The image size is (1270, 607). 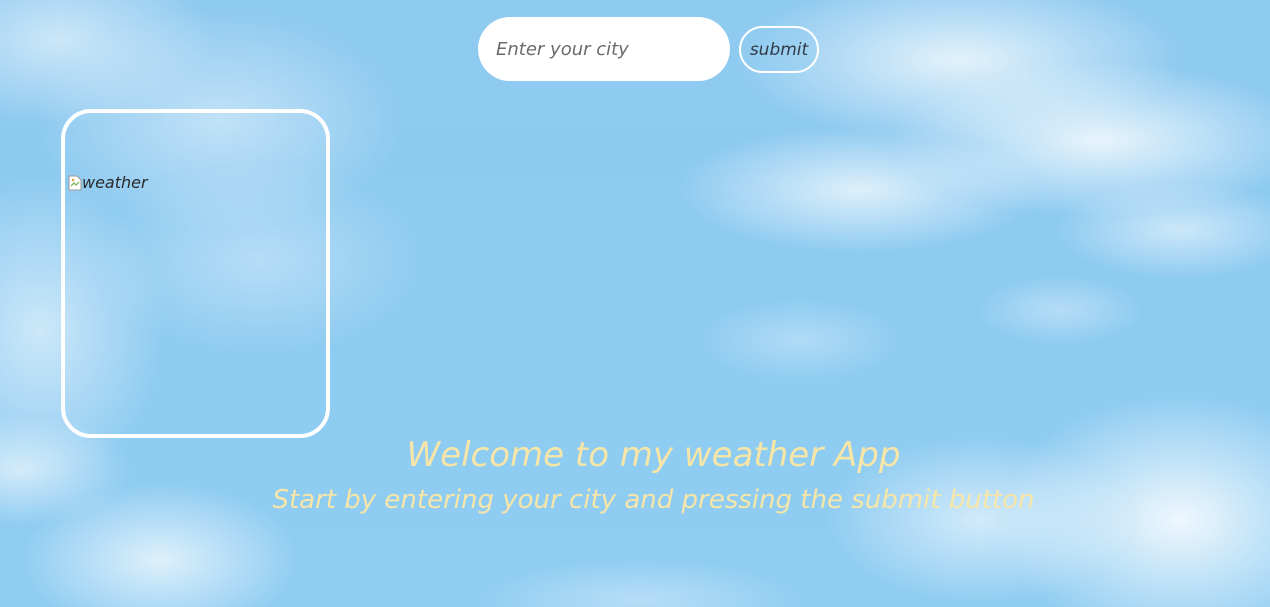 What do you see at coordinates (604, 49) in the screenshot?
I see `city-search-input` at bounding box center [604, 49].